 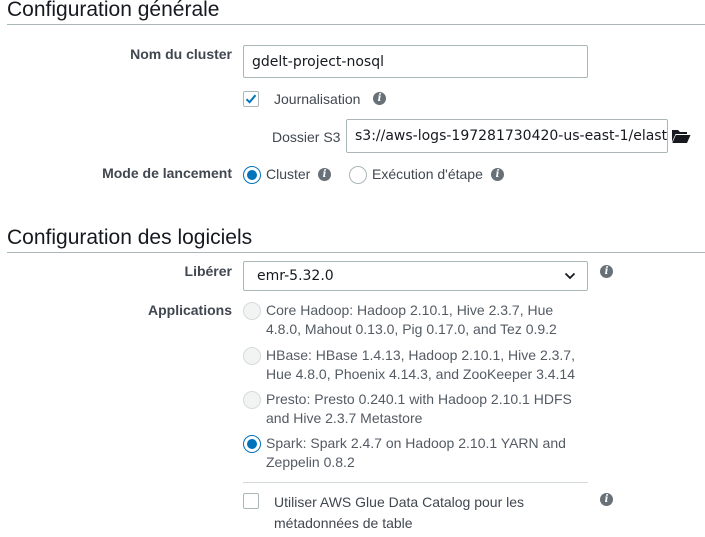 What do you see at coordinates (252, 311) in the screenshot?
I see `app-core-hadoop-radio` at bounding box center [252, 311].